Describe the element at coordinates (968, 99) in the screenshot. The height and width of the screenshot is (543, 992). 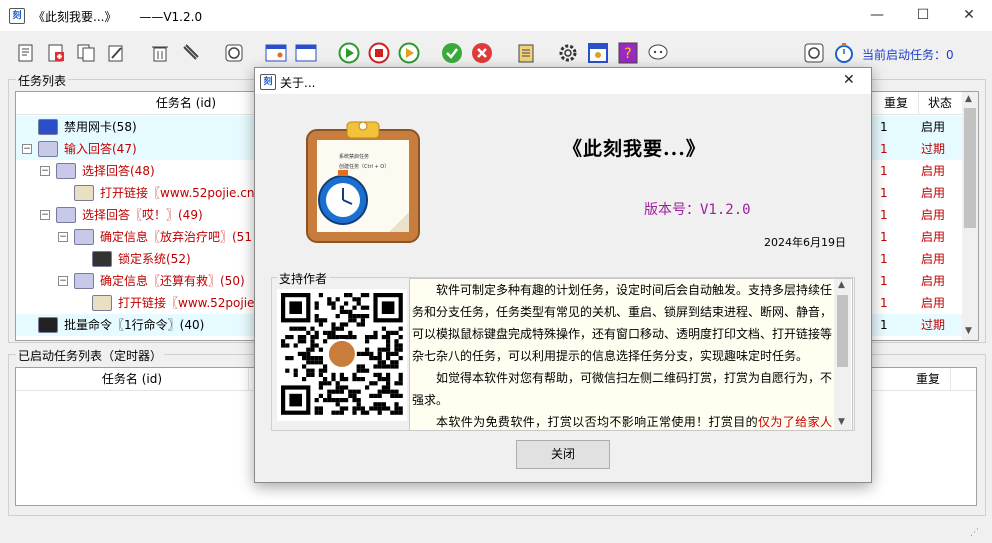
I see `scroll-up-arrow: ▲` at that location.